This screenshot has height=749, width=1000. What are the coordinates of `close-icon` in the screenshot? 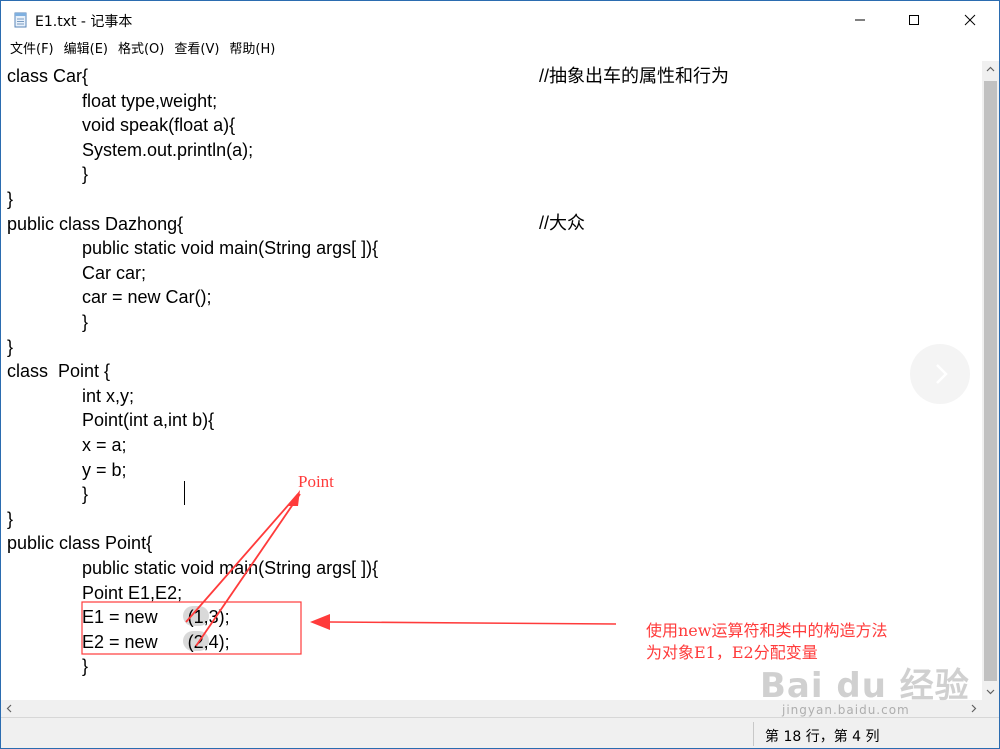 It's located at (970, 20).